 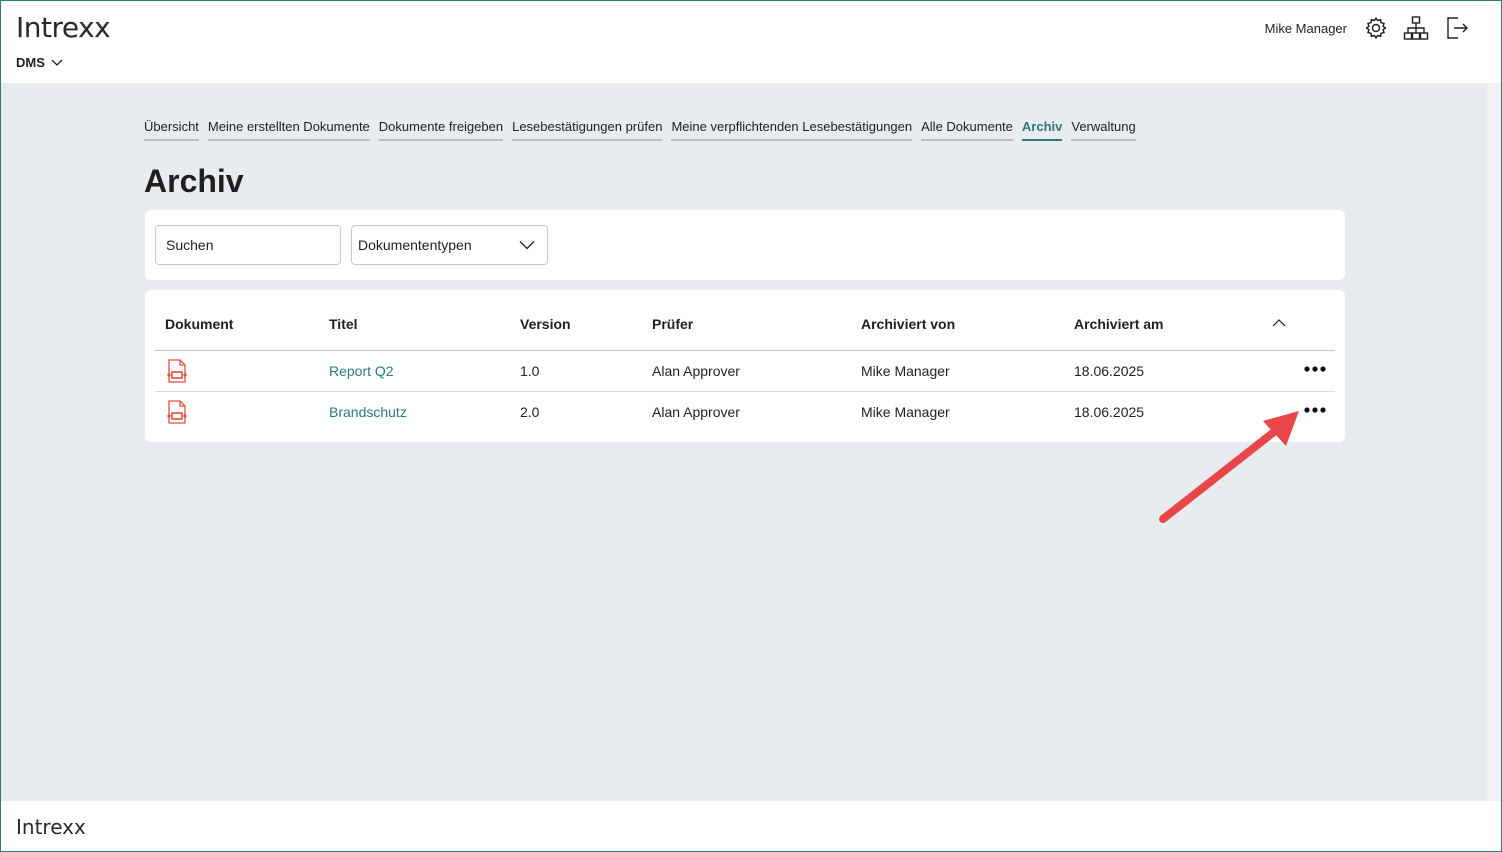 I want to click on version-cell: 2.0, so click(x=530, y=412).